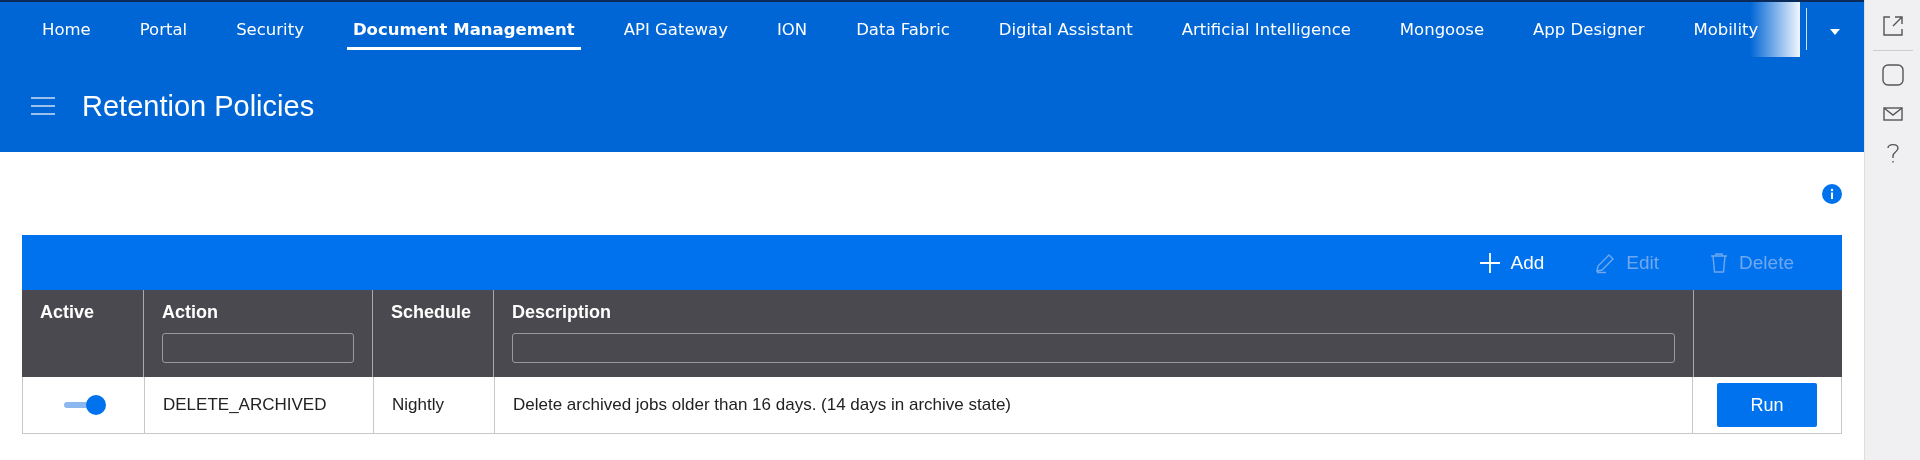 The image size is (1920, 460). Describe the element at coordinates (675, 31) in the screenshot. I see `nav-tab: API Gateway` at that location.